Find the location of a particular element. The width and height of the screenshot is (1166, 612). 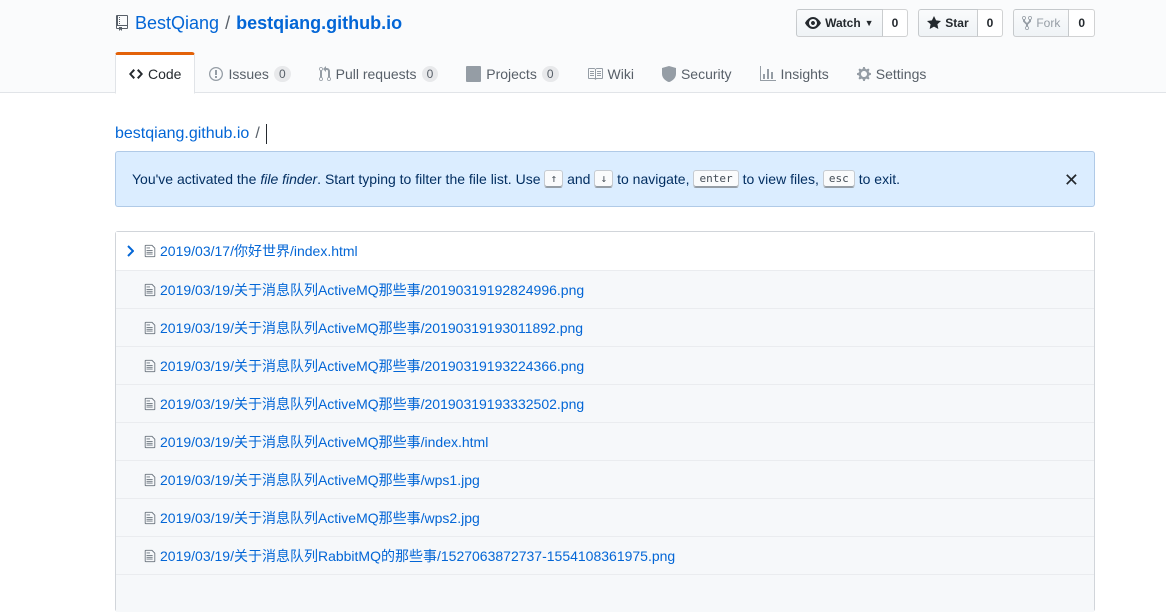

tab-pull-requests-label: Pull requests is located at coordinates (376, 73).